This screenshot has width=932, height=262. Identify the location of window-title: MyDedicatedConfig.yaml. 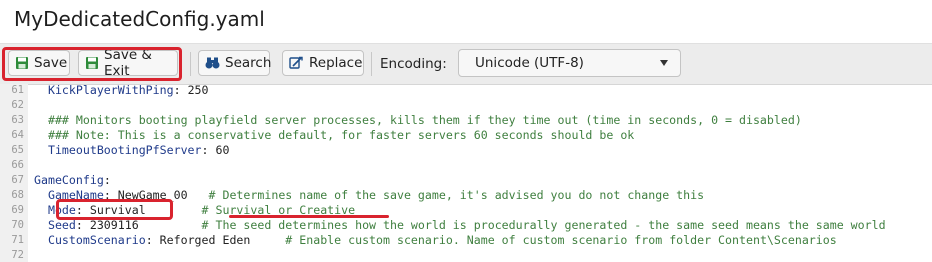
(139, 19).